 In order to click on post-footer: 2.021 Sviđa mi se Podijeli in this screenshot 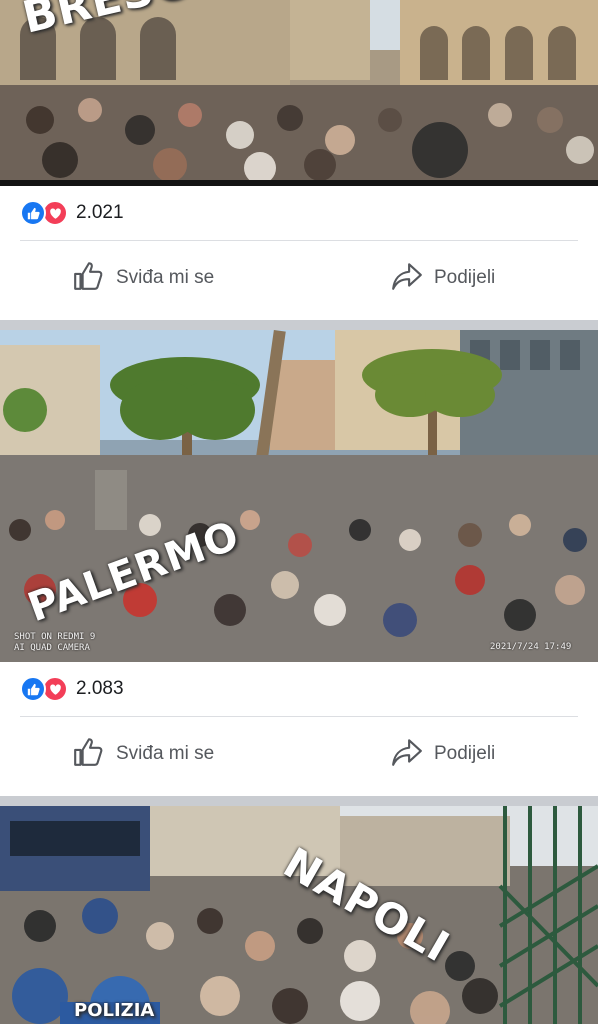, I will do `click(299, 253)`.